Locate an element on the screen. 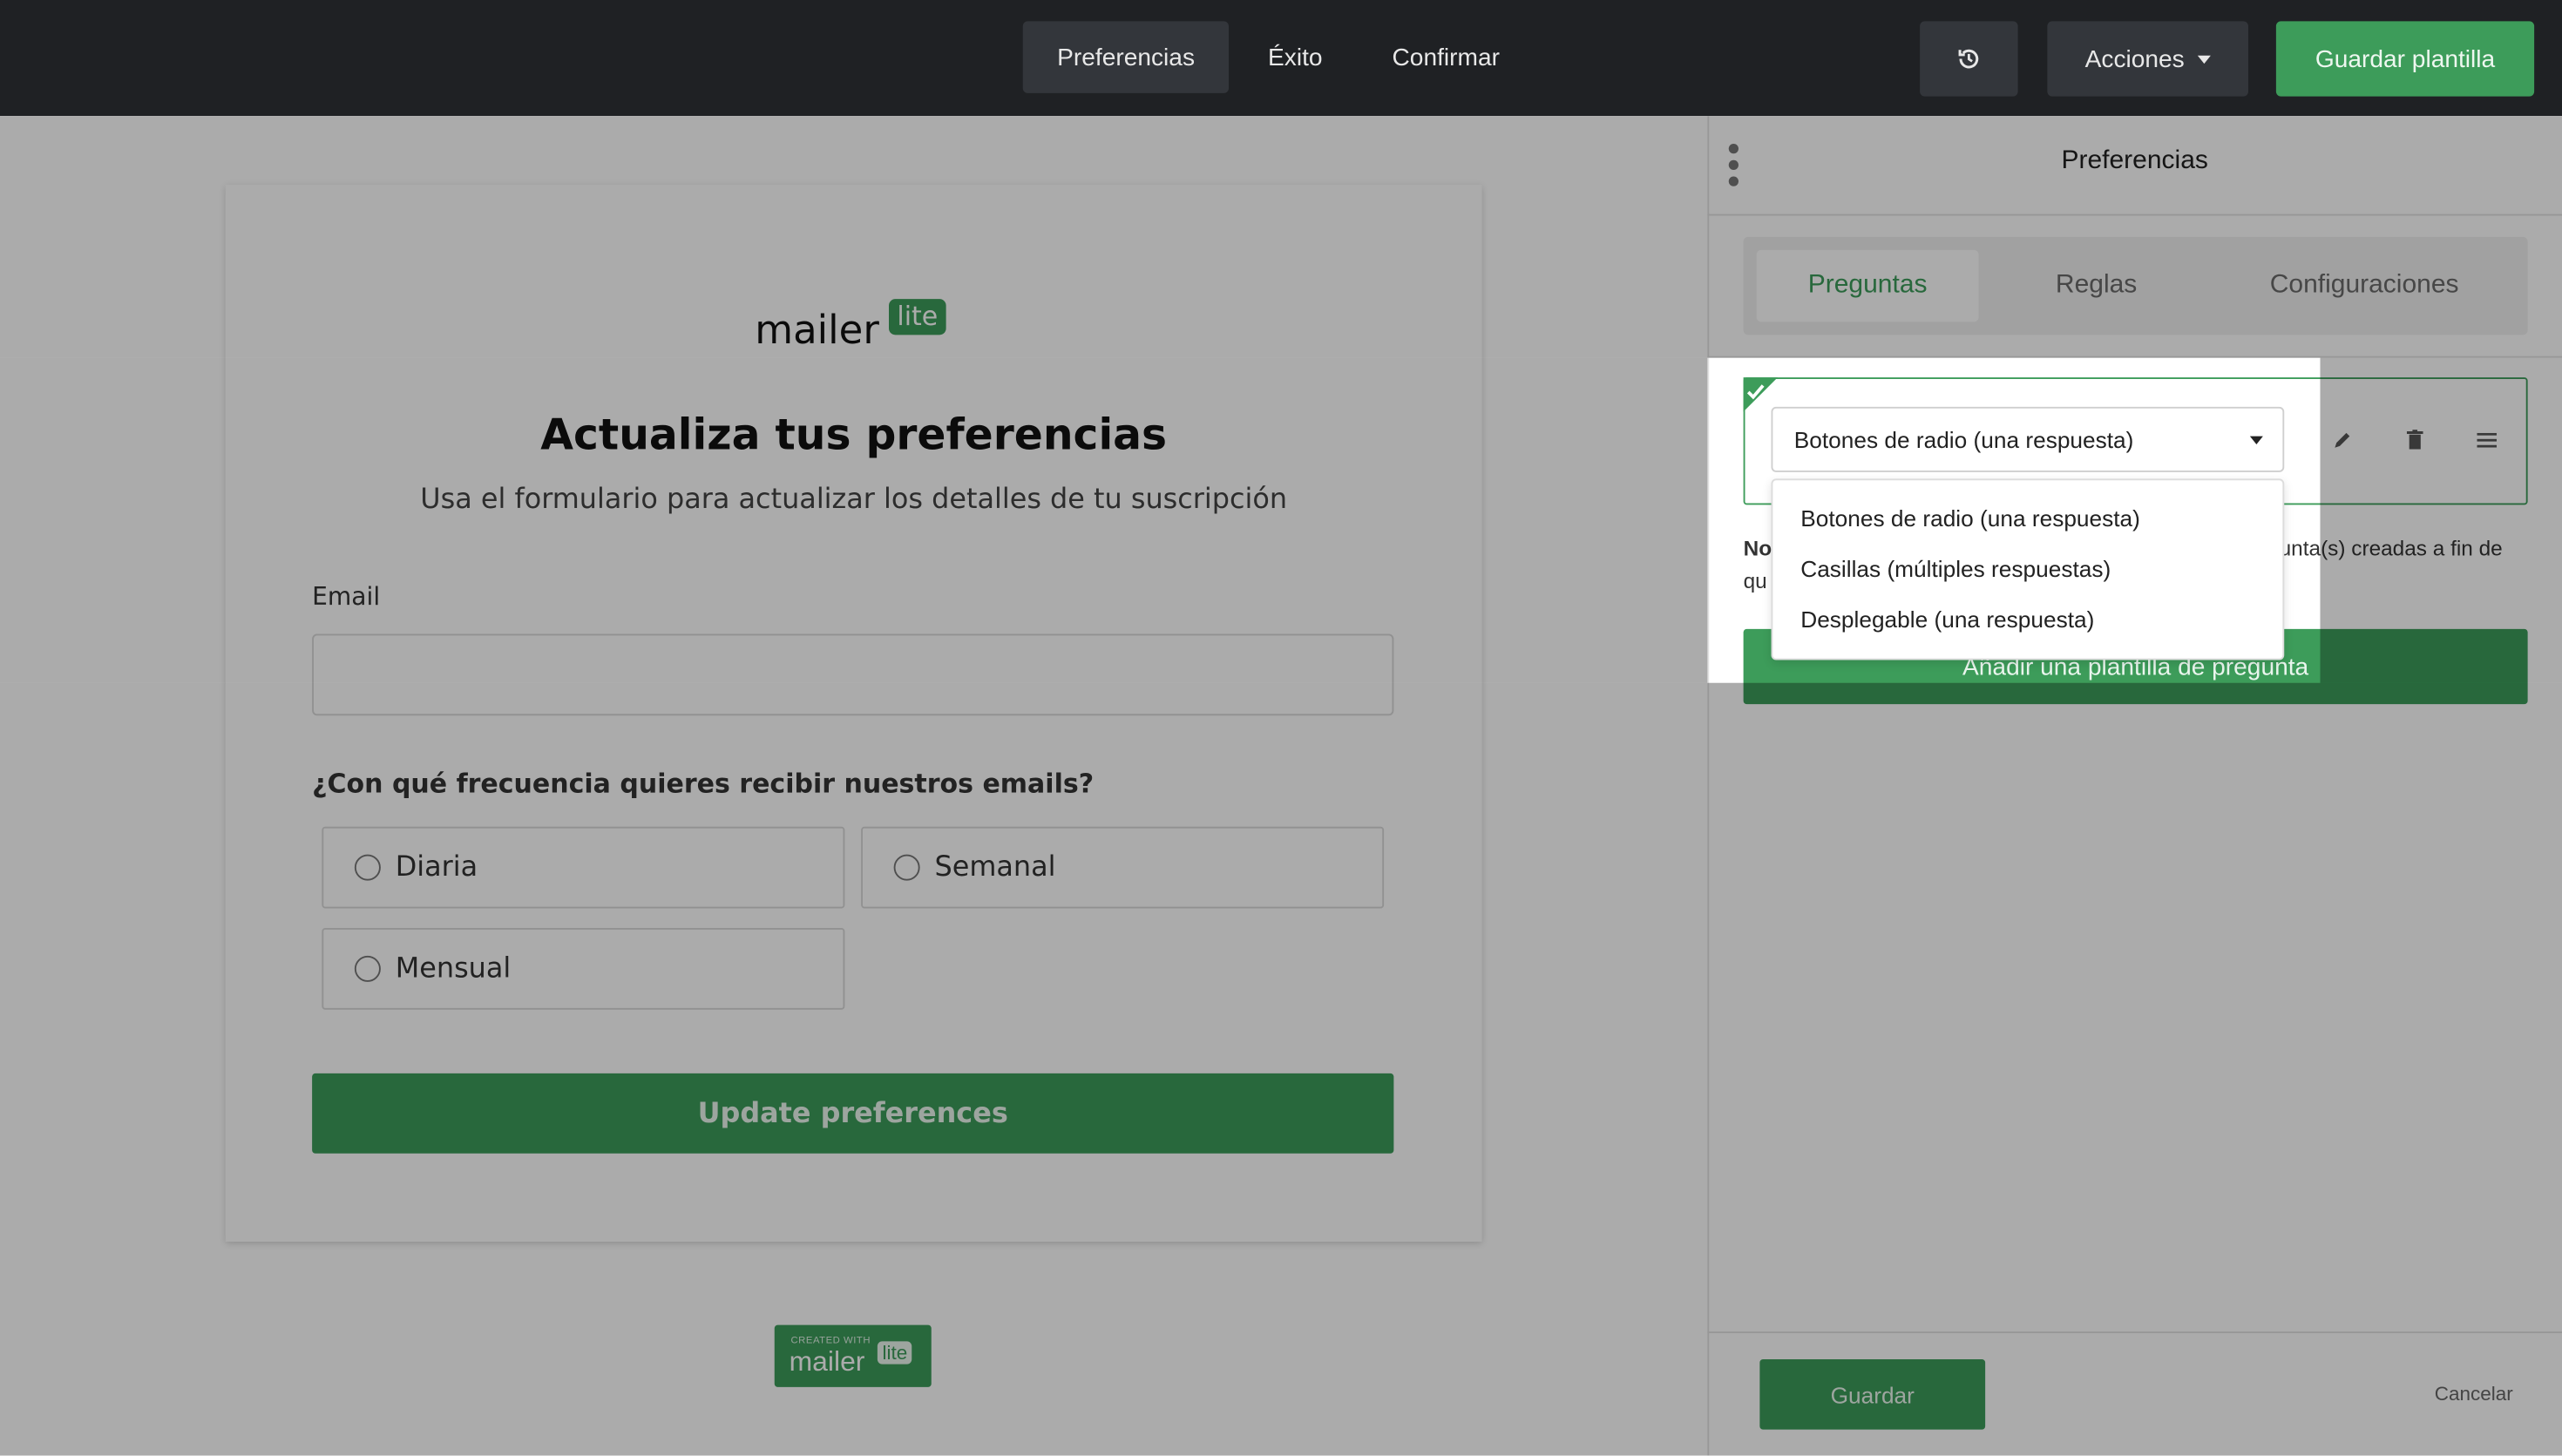  dropdown-option-checkbox: Casillas (múltiples respuestas) is located at coordinates (1955, 569).